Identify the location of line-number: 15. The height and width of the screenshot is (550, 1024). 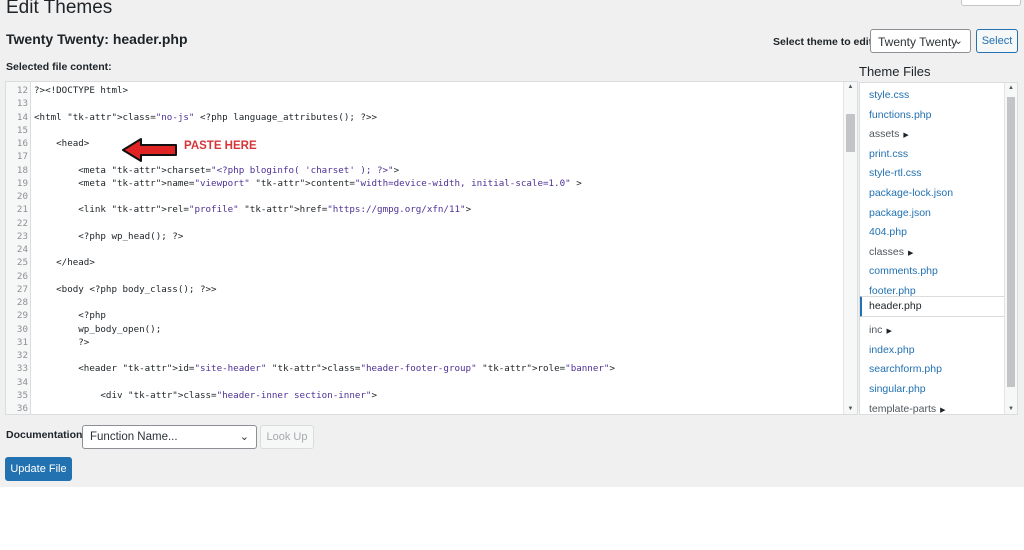
(22, 130).